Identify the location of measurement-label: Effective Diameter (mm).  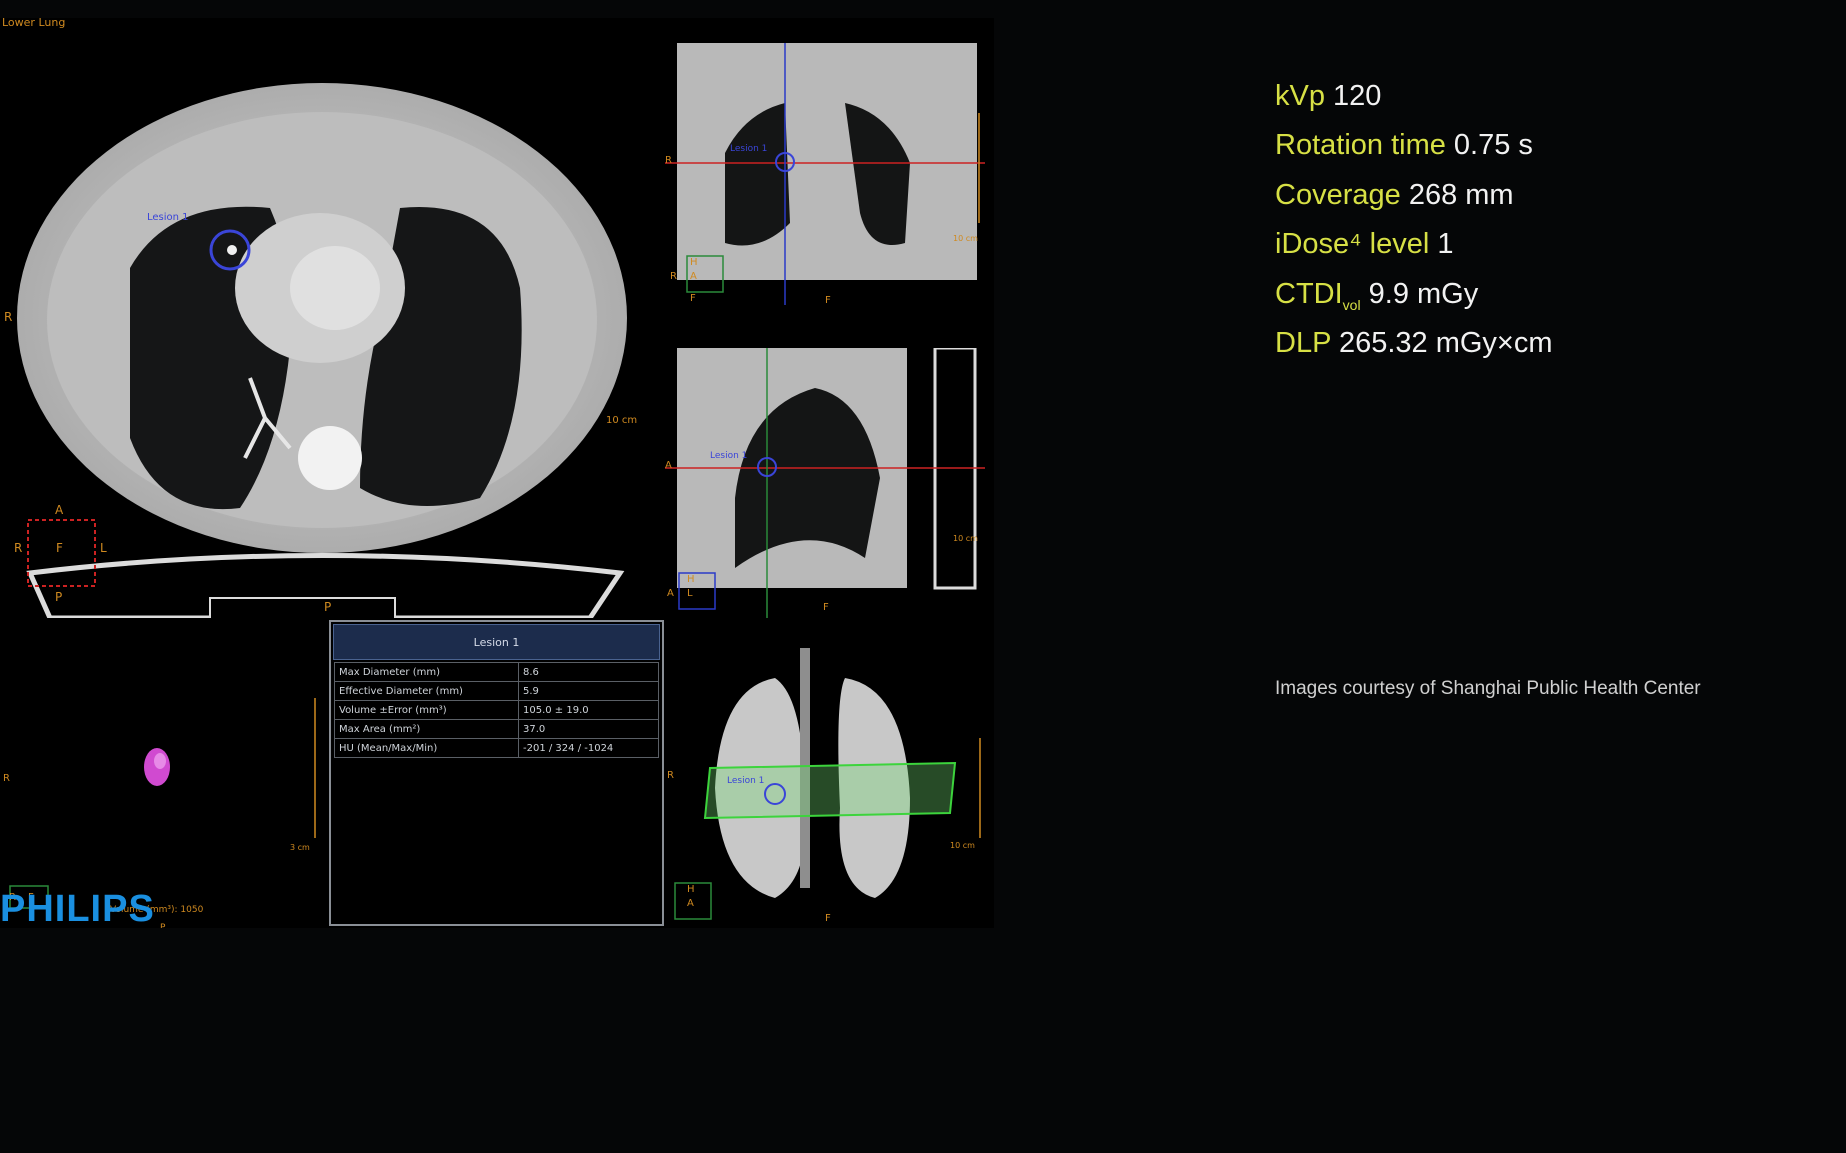
(426, 691).